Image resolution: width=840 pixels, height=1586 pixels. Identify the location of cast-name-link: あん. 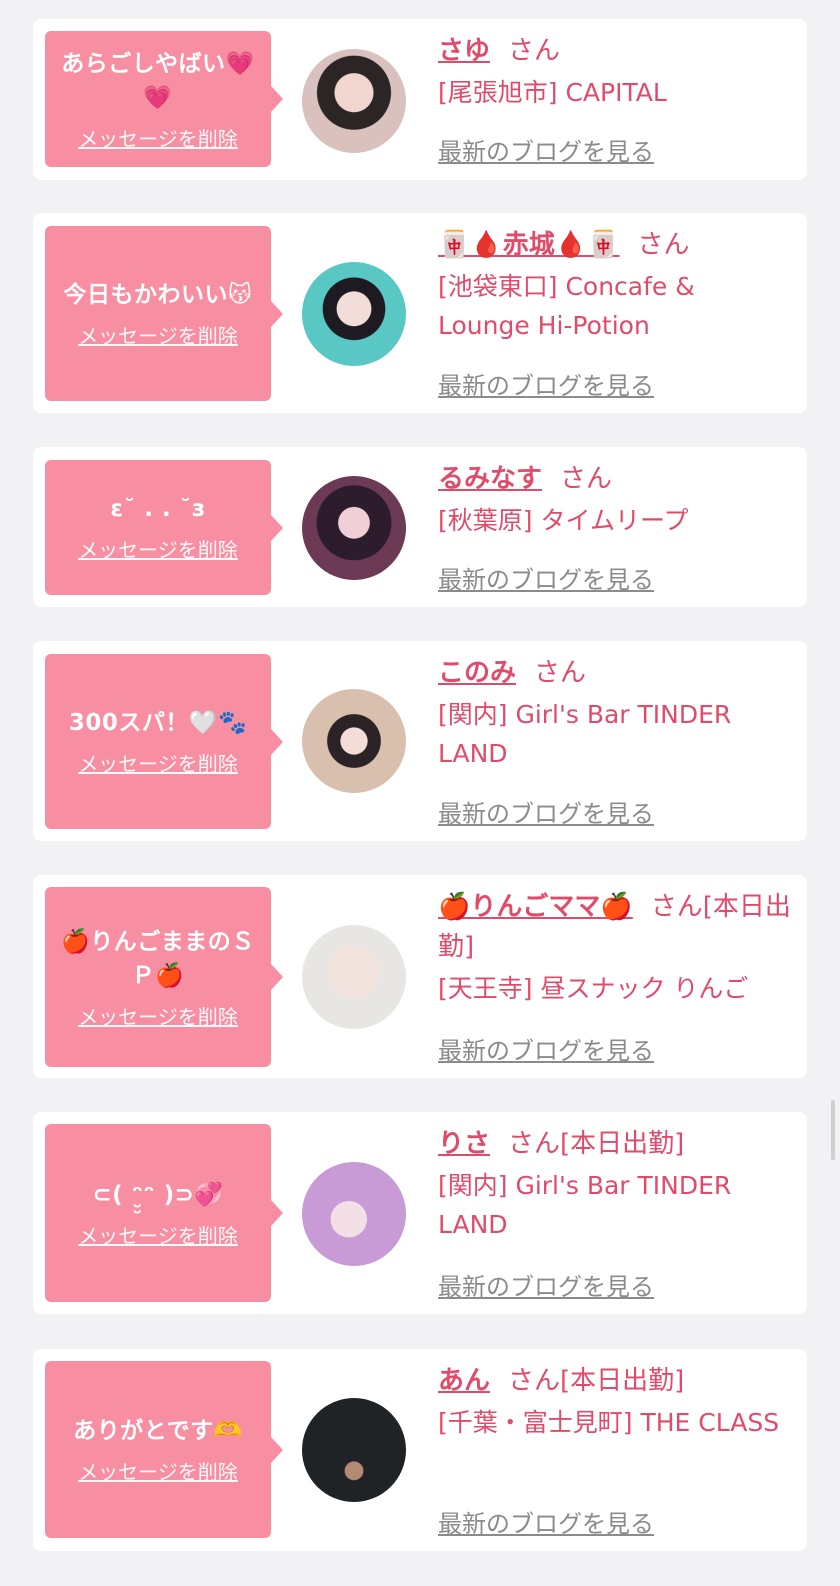
(464, 1381).